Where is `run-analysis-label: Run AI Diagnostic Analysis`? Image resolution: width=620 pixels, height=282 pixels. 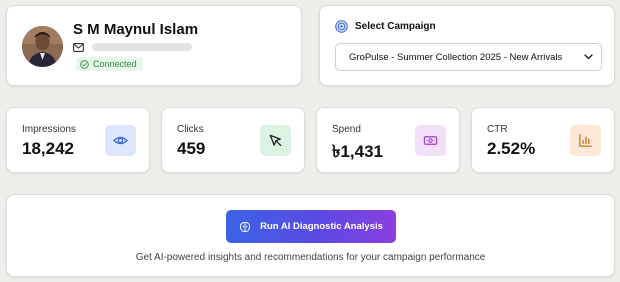
run-analysis-label: Run AI Diagnostic Analysis is located at coordinates (321, 226).